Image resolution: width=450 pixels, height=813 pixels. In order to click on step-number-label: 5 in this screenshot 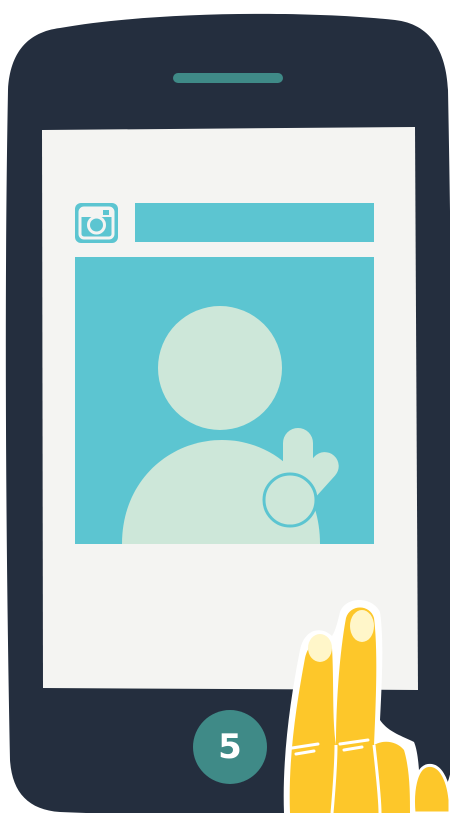, I will do `click(230, 747)`.